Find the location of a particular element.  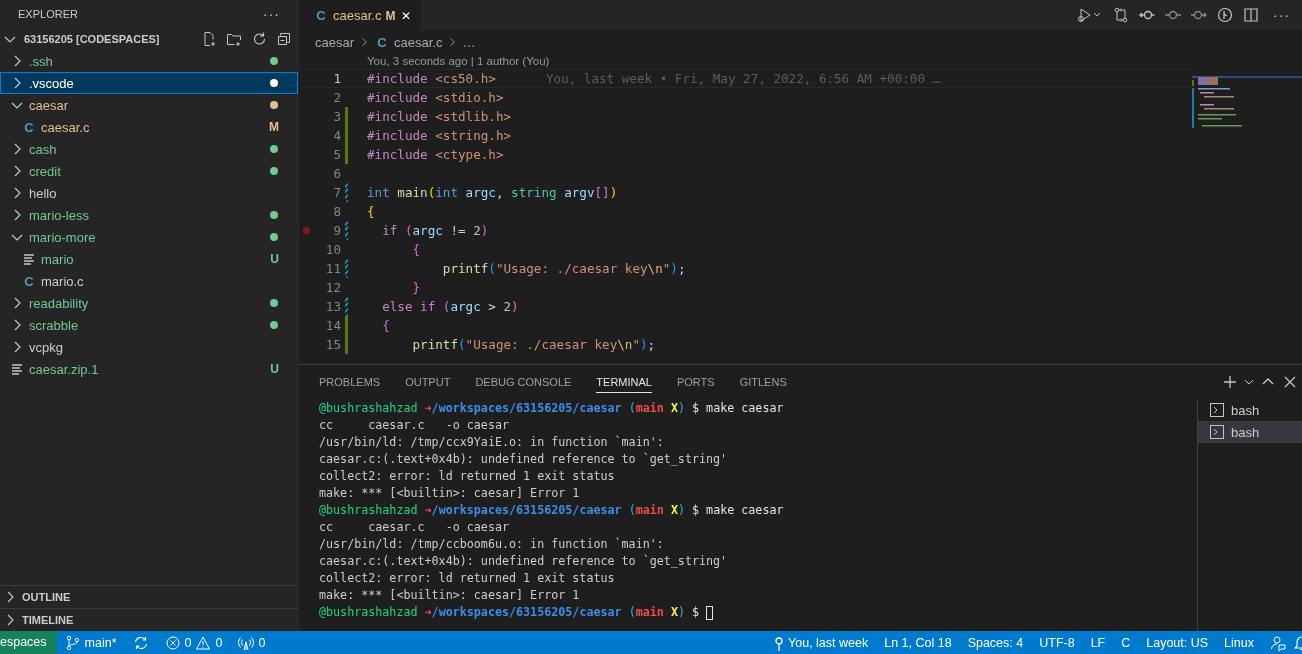

panel-tab: PROBLEMS is located at coordinates (350, 382).